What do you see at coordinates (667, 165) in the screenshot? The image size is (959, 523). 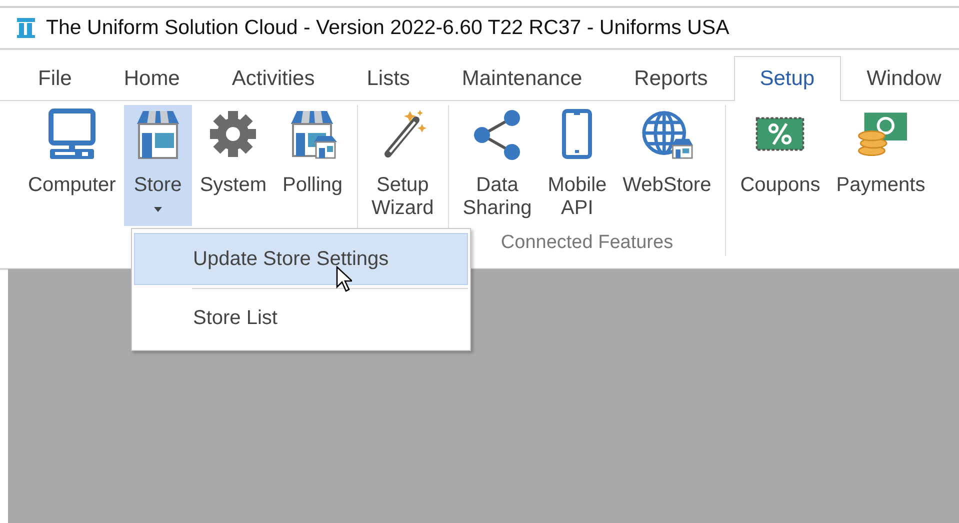 I see `ribbon-button: WebStore` at bounding box center [667, 165].